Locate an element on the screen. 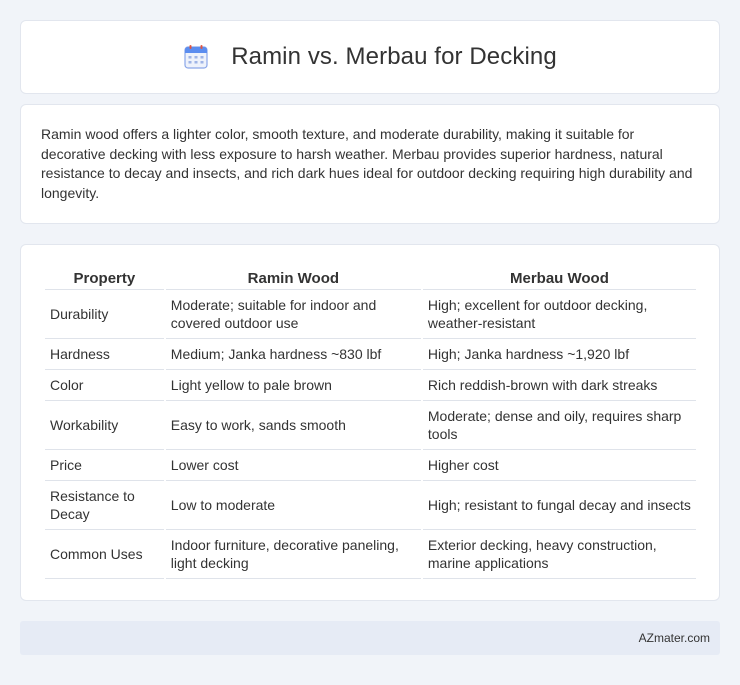 Image resolution: width=740 pixels, height=685 pixels. footer-bar: AZmater.com is located at coordinates (370, 638).